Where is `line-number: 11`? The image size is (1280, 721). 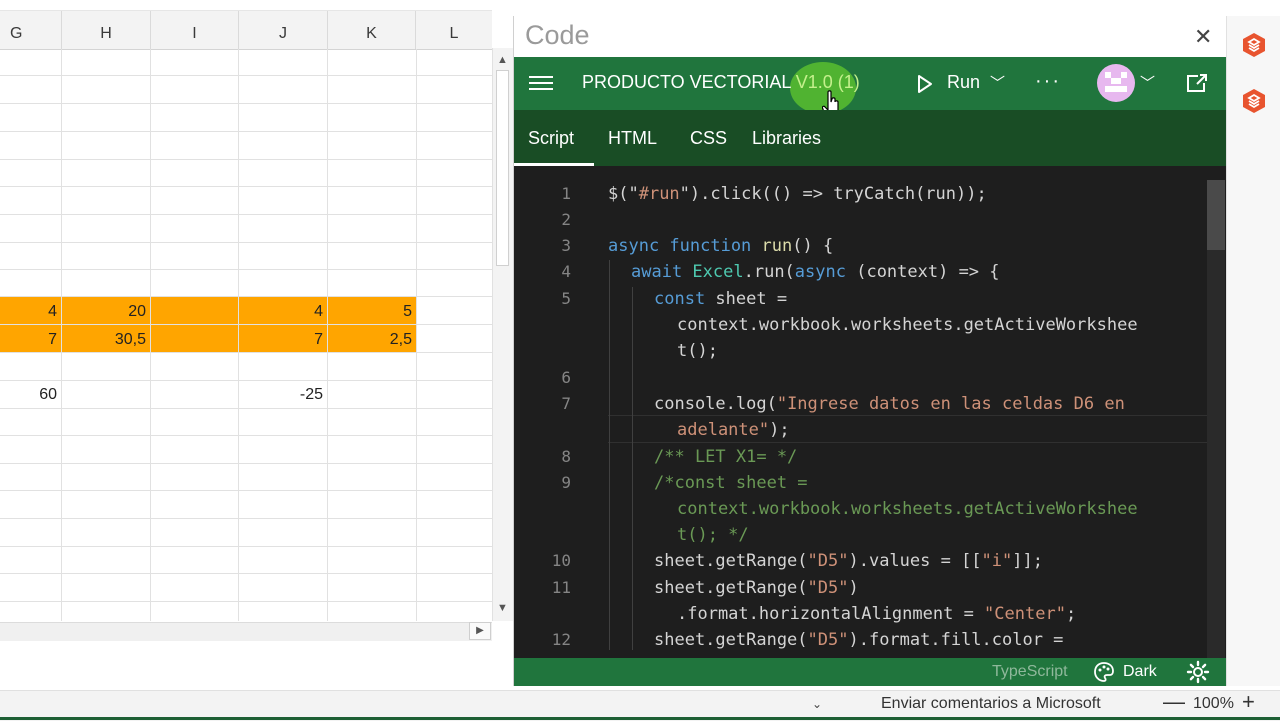
line-number: 11 is located at coordinates (561, 587).